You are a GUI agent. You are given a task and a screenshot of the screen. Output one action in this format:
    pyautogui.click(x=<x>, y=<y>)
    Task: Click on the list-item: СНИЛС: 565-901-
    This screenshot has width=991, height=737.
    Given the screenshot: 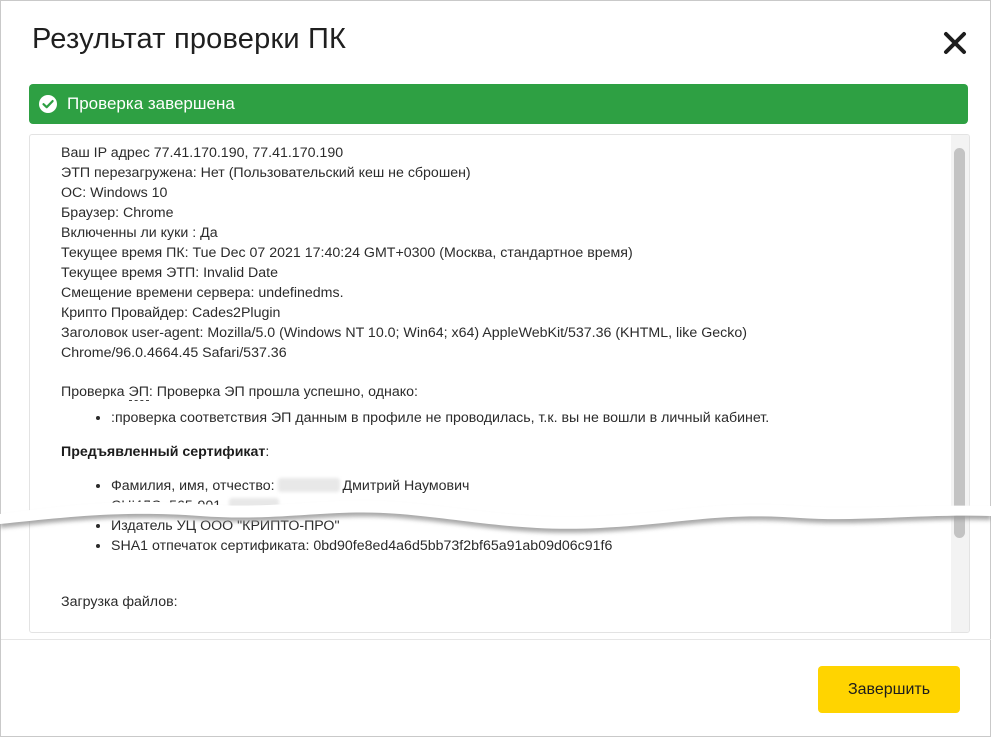 What is the action you would take?
    pyautogui.click(x=521, y=506)
    